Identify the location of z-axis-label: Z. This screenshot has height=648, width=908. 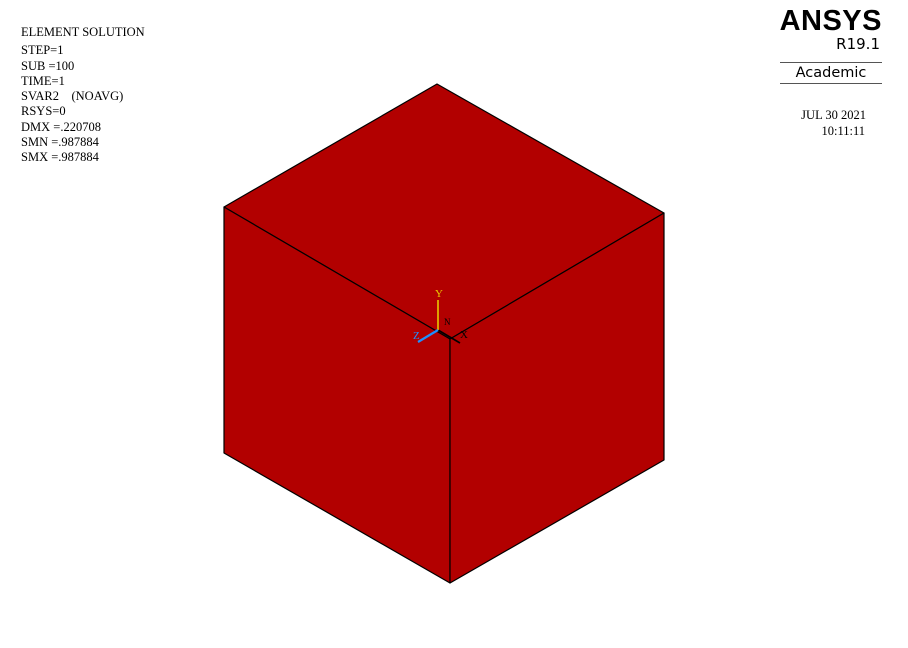
(416, 336).